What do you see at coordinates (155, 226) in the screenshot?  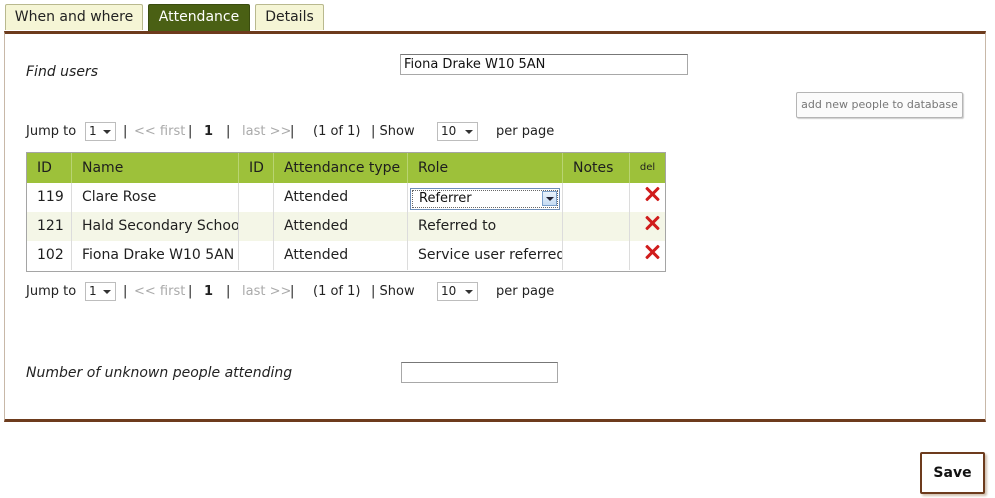 I see `cell-name: Hald Secondary School` at bounding box center [155, 226].